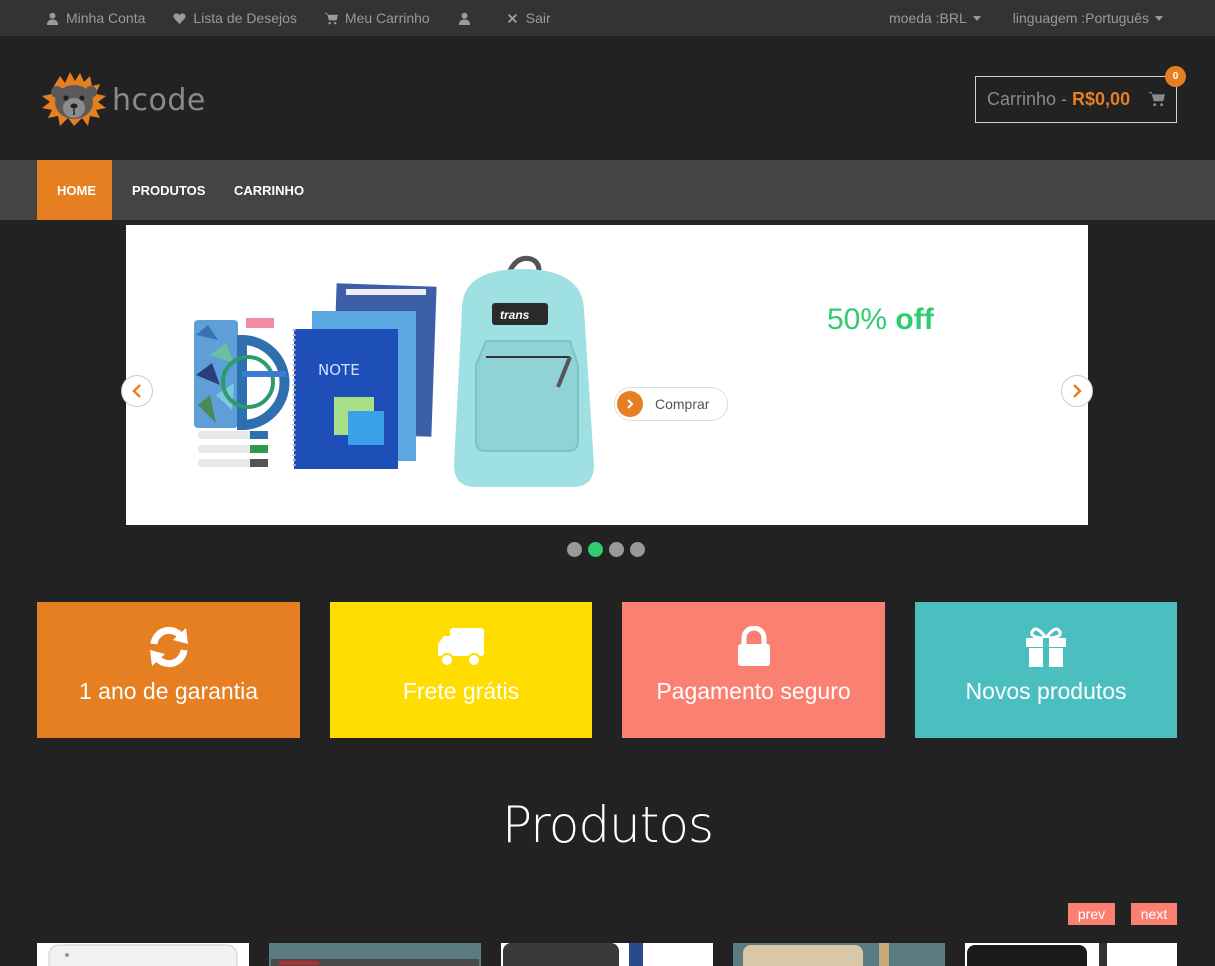 The height and width of the screenshot is (966, 1215). Describe the element at coordinates (169, 647) in the screenshot. I see `refresh-icon` at that location.